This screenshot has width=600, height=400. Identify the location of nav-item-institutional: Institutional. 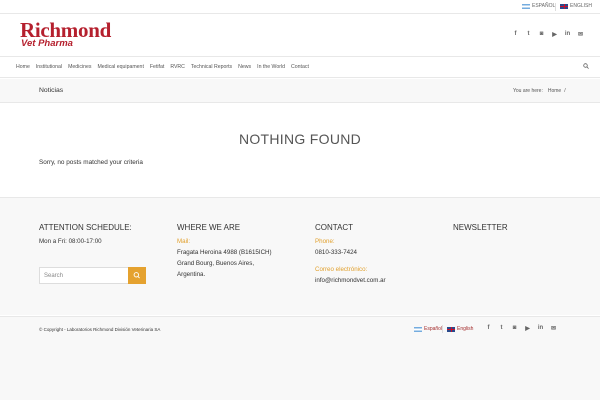
(49, 67).